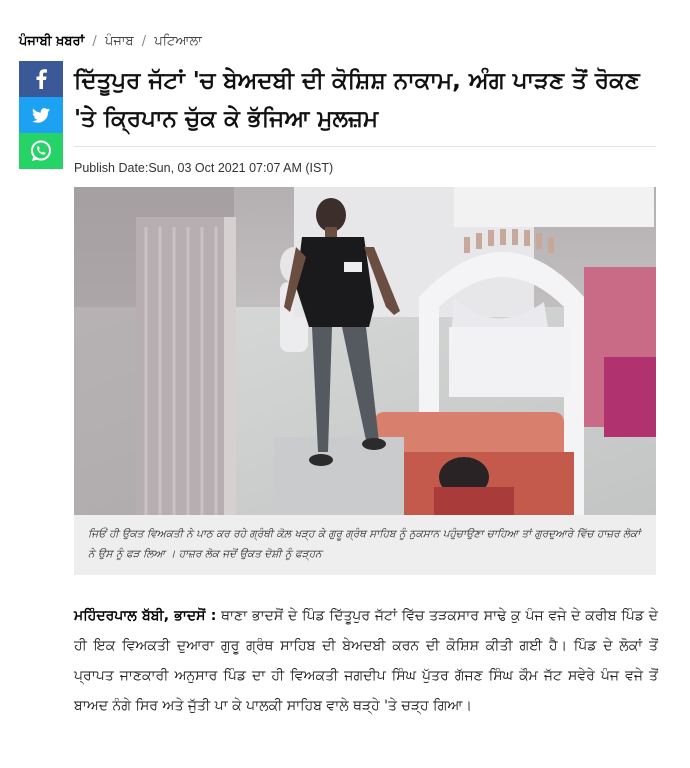 The image size is (690, 768). I want to click on twitter-share-button, so click(41, 115).